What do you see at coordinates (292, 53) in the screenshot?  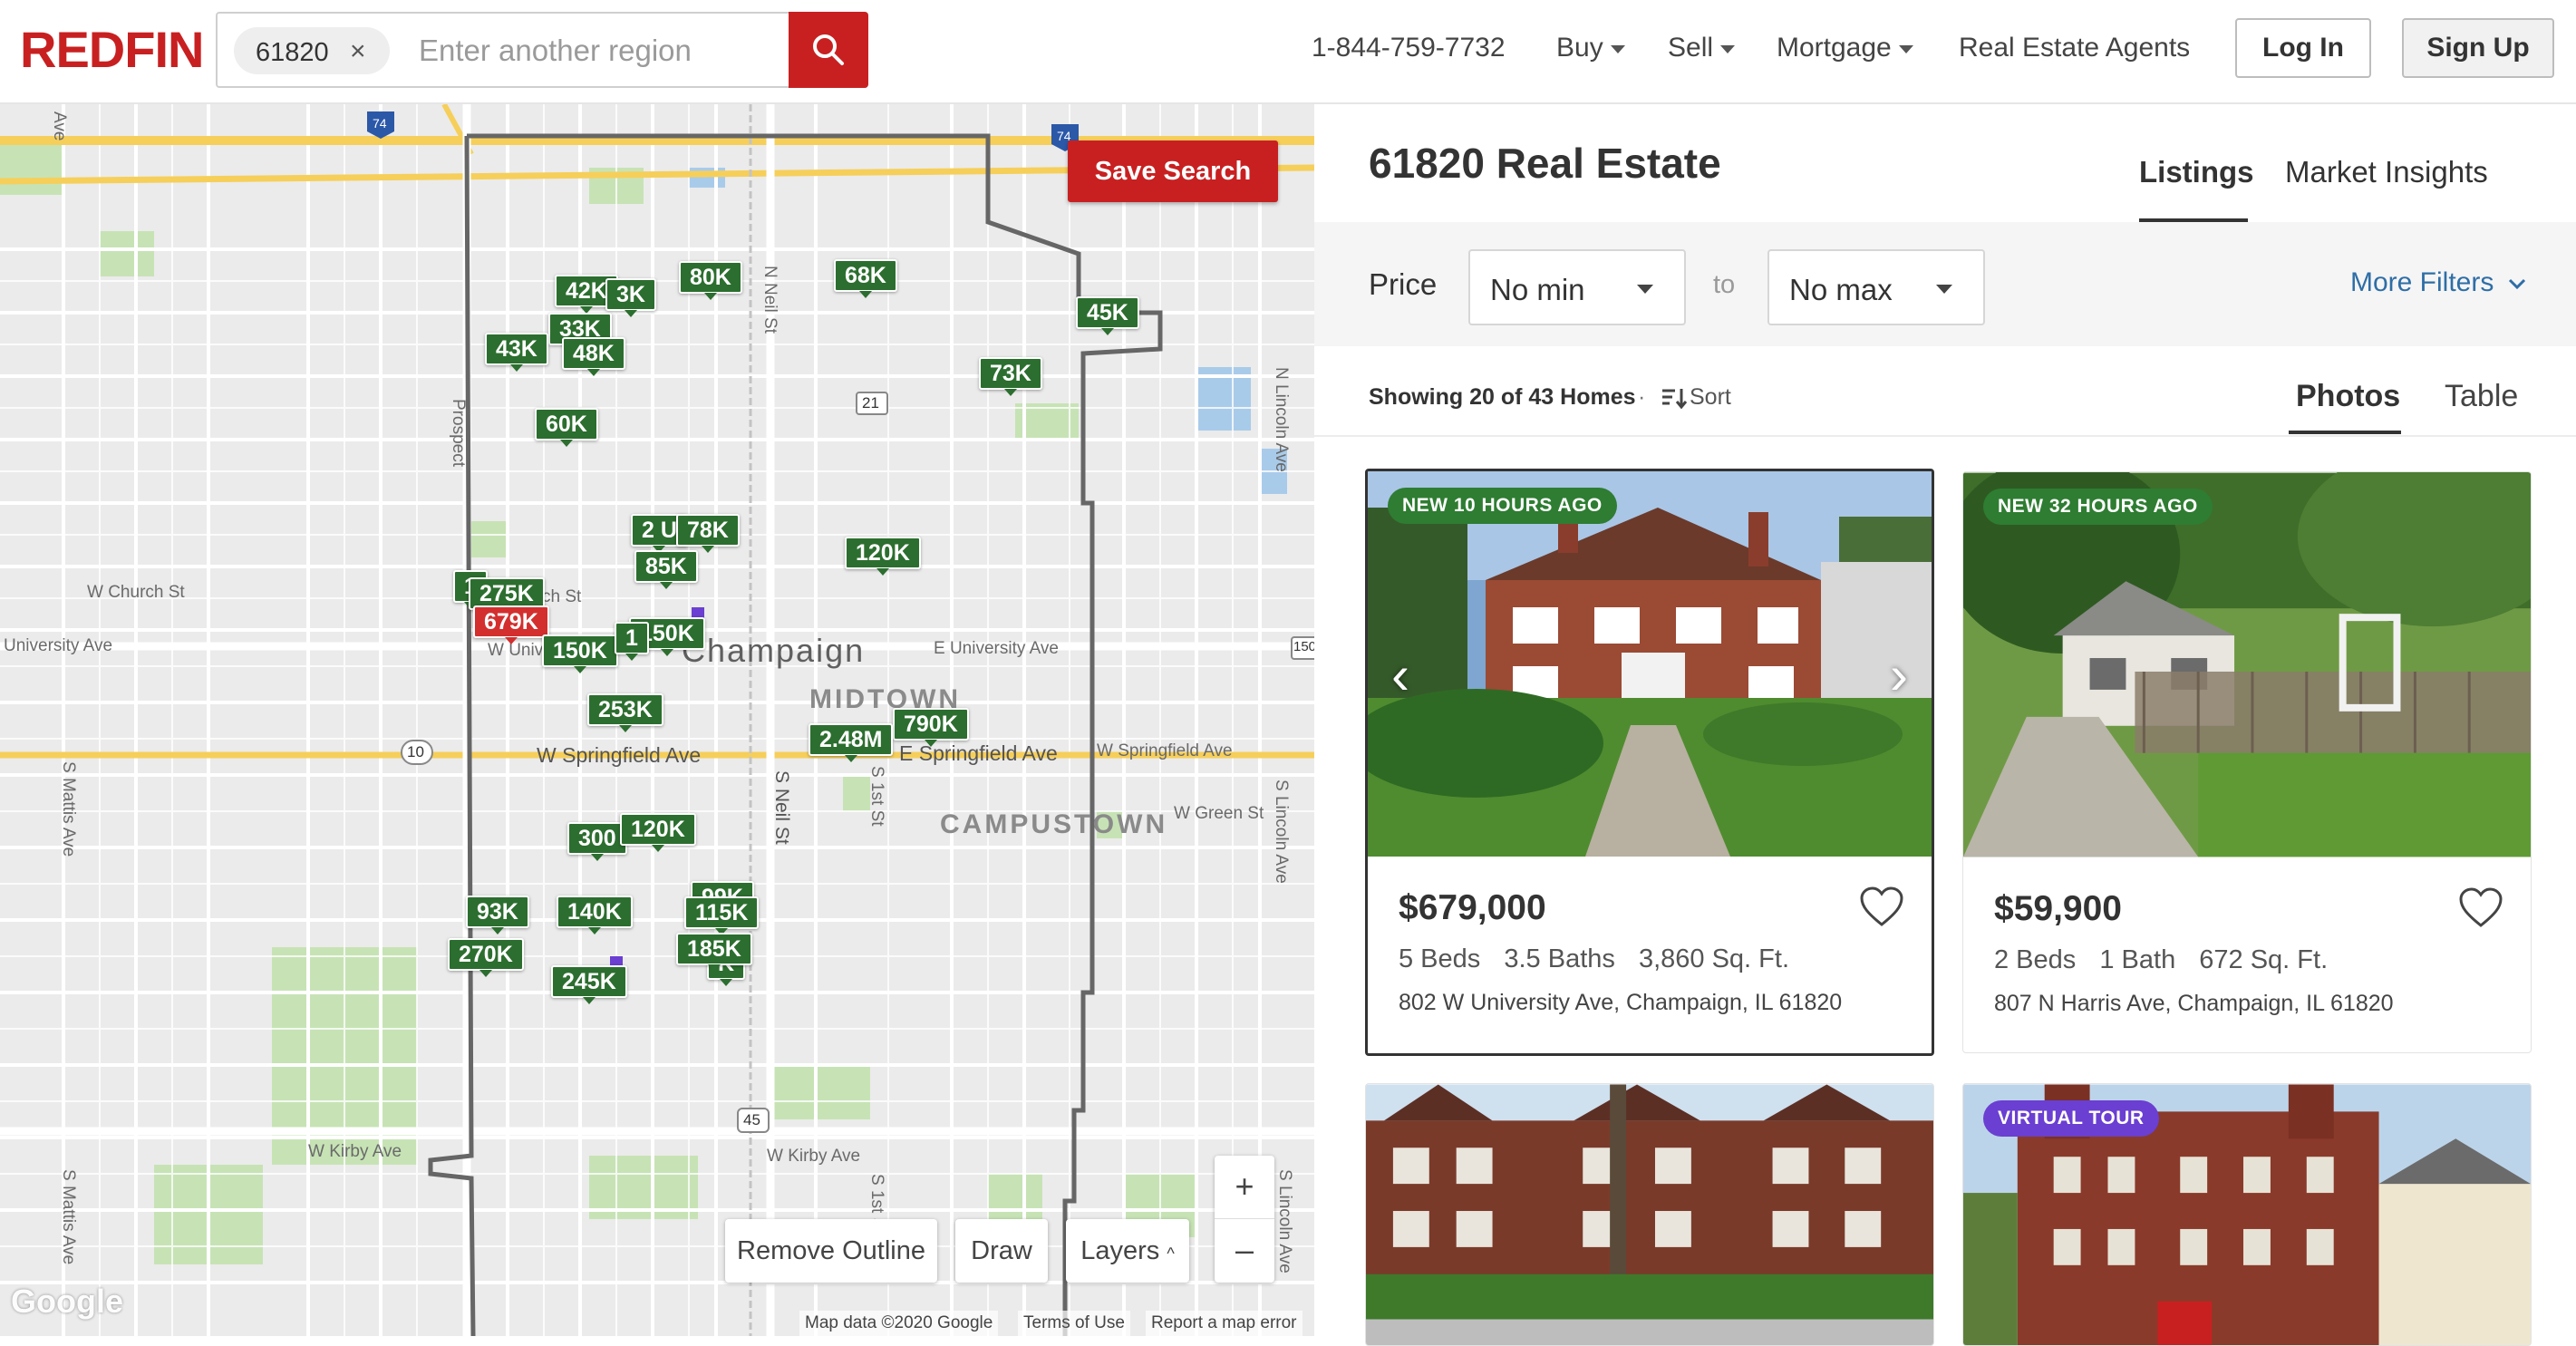 I see `region-chip-label: 61820` at bounding box center [292, 53].